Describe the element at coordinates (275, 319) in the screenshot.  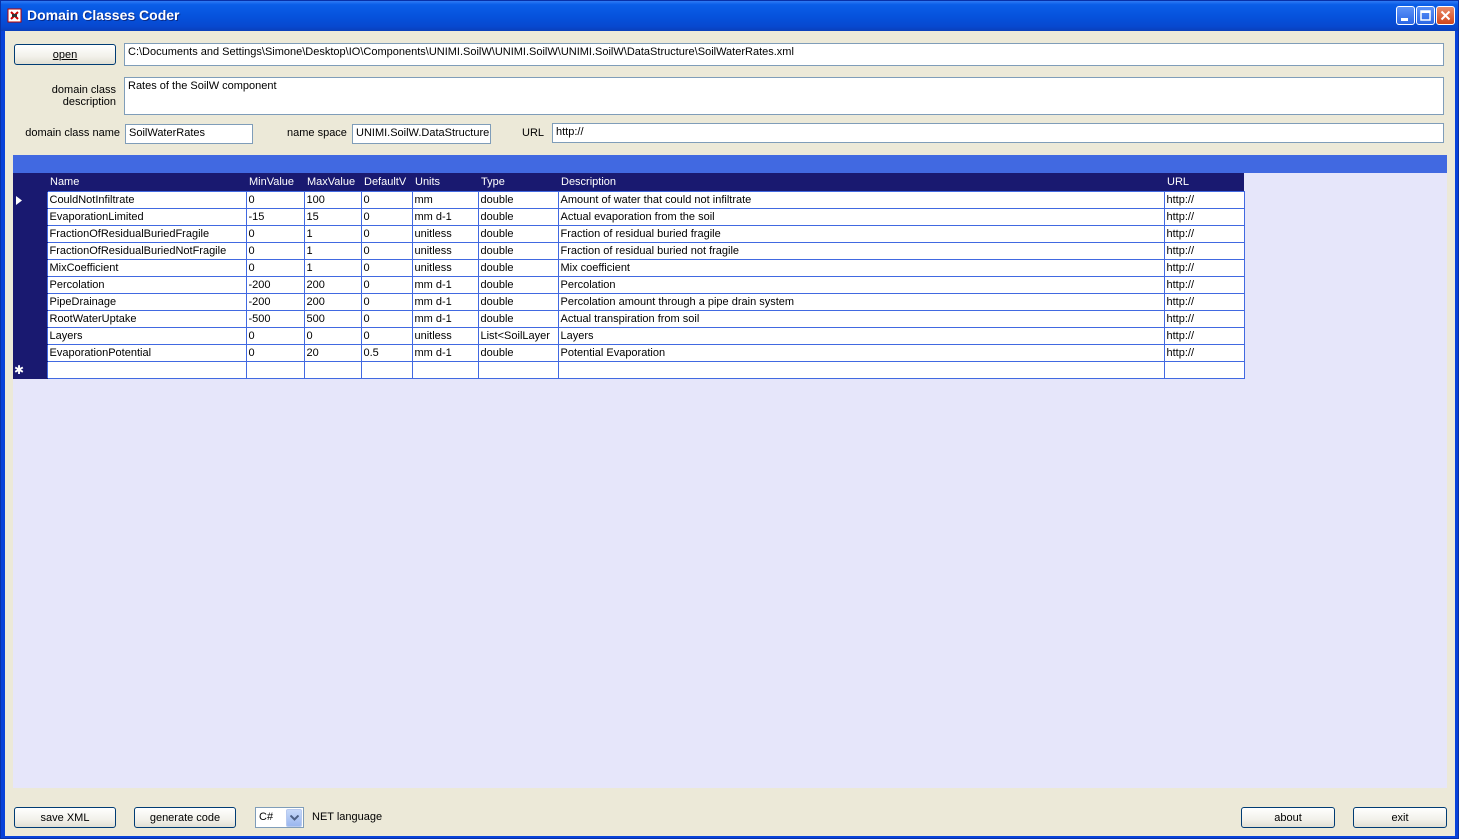
I see `table-cell: -500` at that location.